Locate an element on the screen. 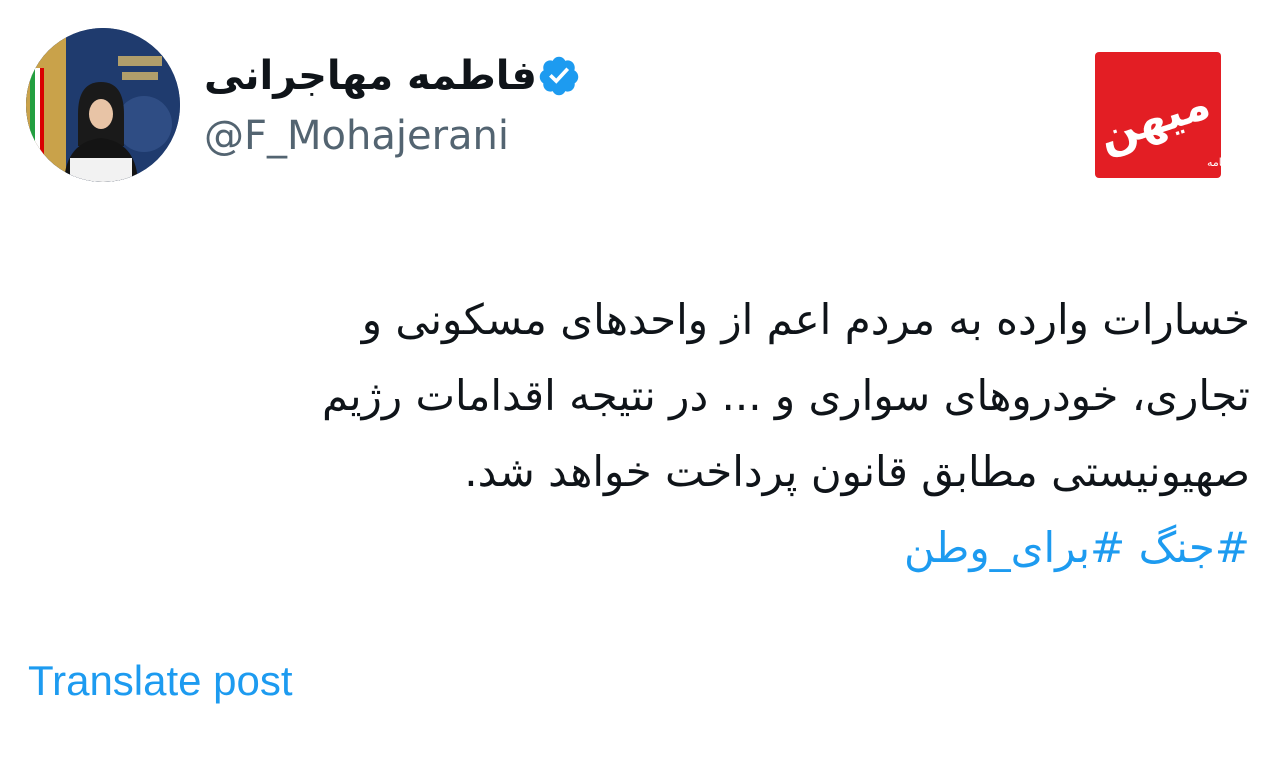 The width and height of the screenshot is (1280, 762). hashtag-link: #برای_وطن is located at coordinates (1014, 547).